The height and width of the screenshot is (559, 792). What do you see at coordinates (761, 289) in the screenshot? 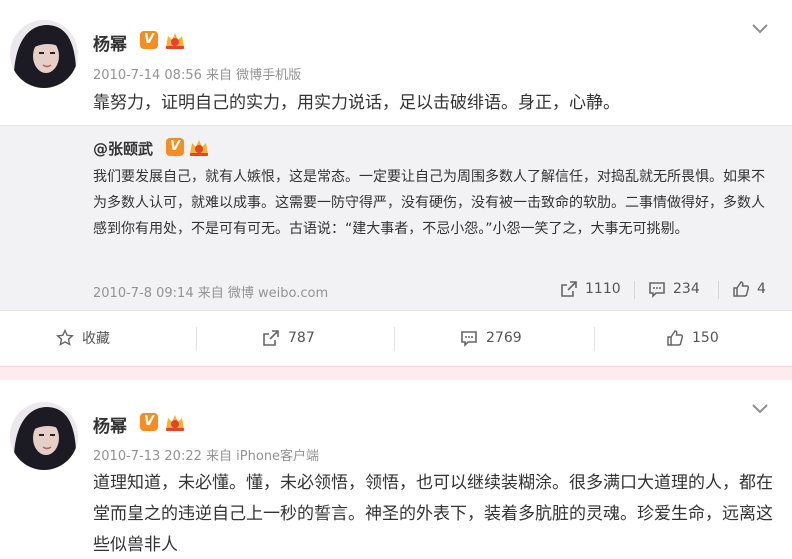
I see `repost-like-count: 4` at bounding box center [761, 289].